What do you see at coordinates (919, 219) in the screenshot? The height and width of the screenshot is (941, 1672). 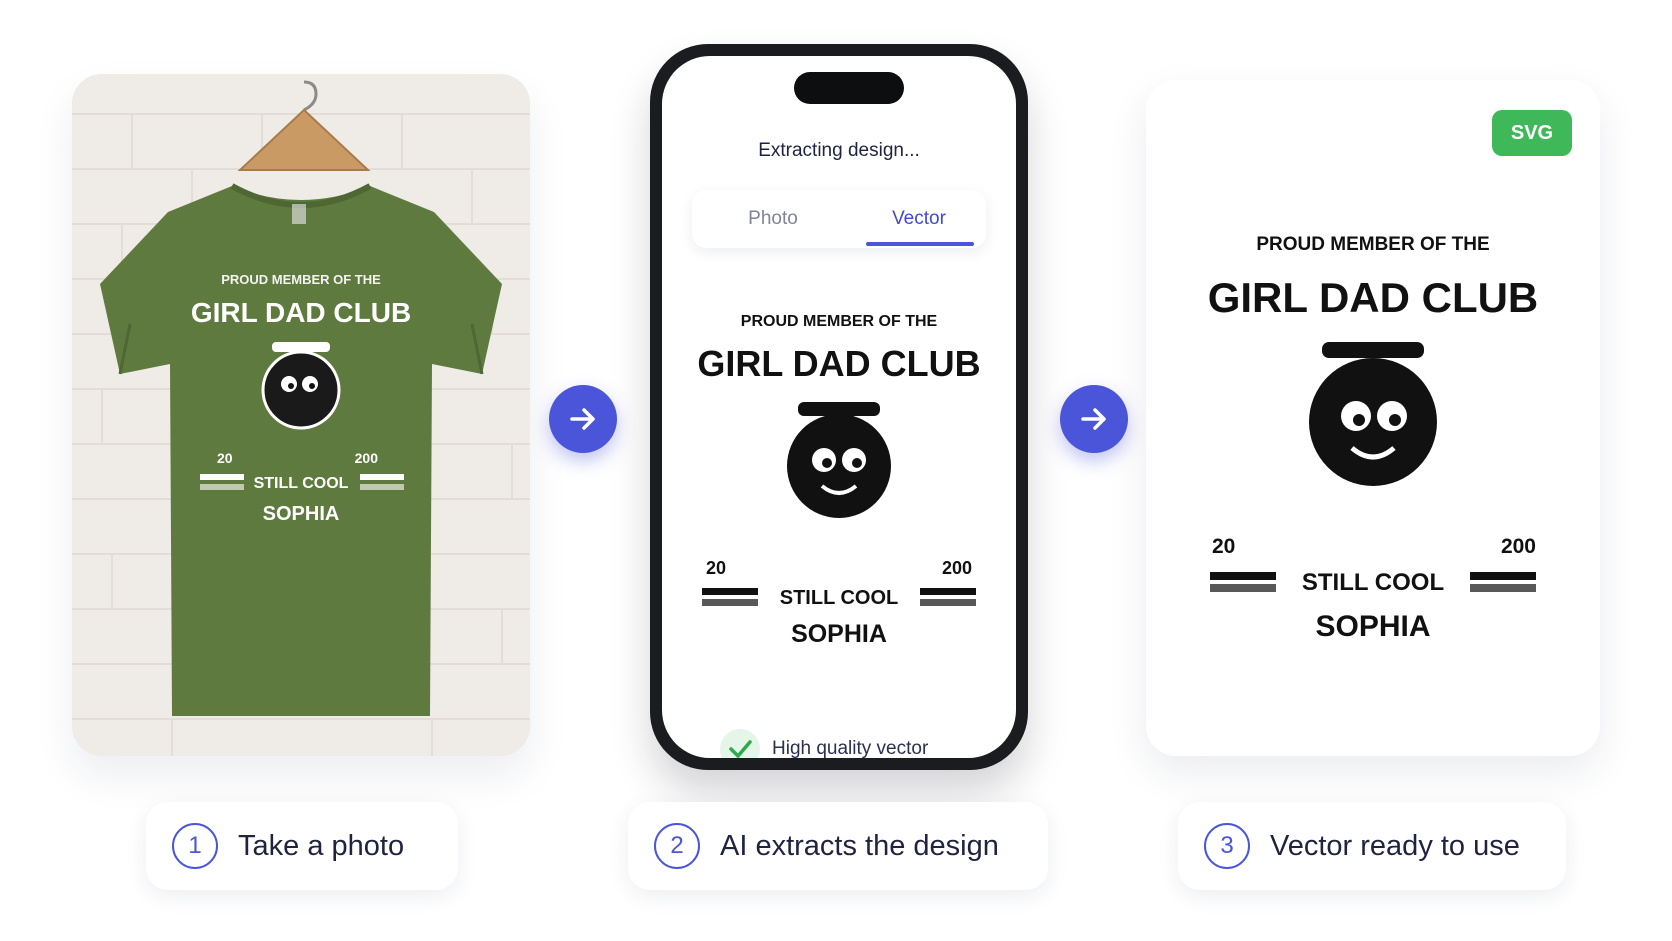 I see `tab-vector: Vector` at bounding box center [919, 219].